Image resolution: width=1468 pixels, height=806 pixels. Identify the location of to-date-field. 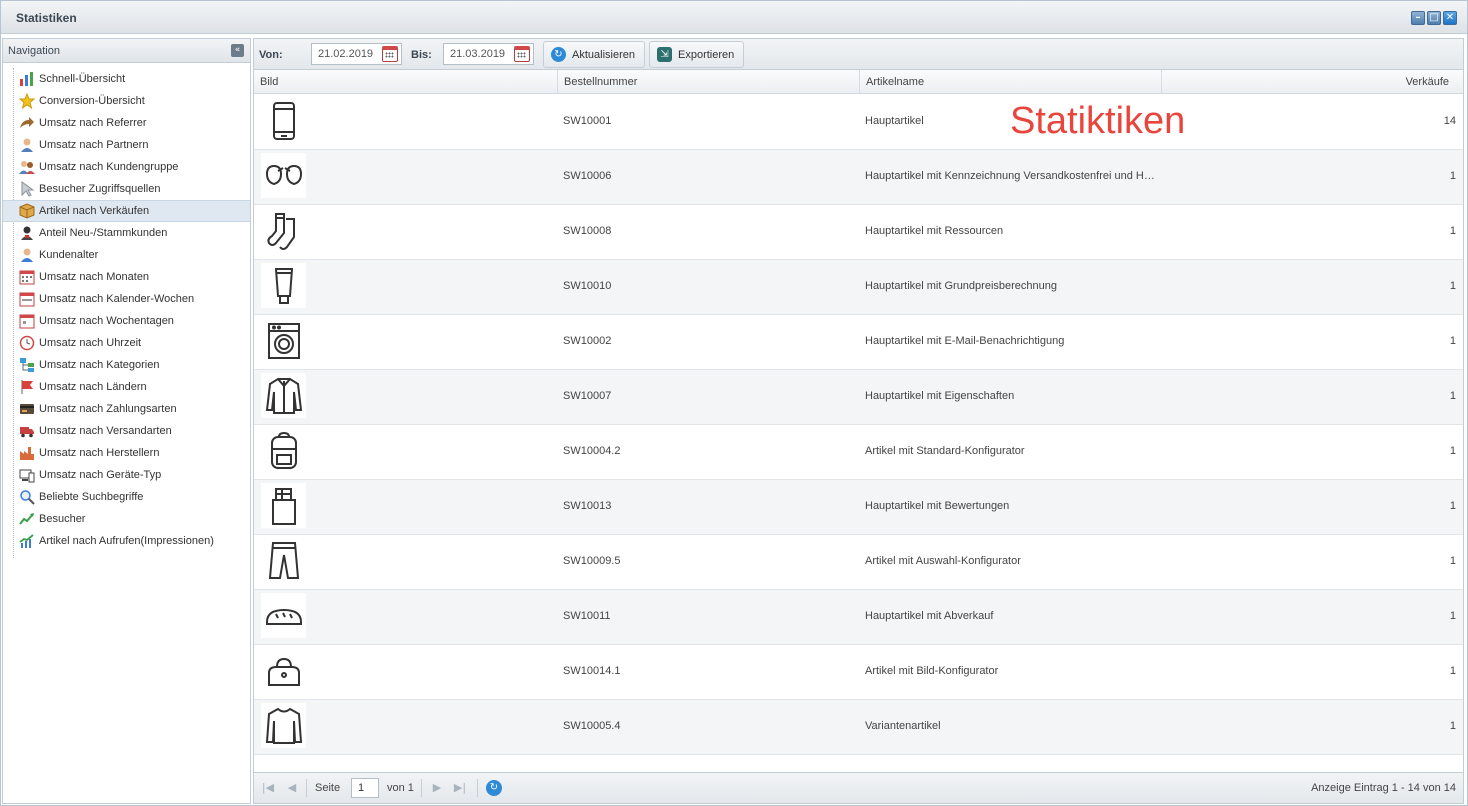
(488, 54).